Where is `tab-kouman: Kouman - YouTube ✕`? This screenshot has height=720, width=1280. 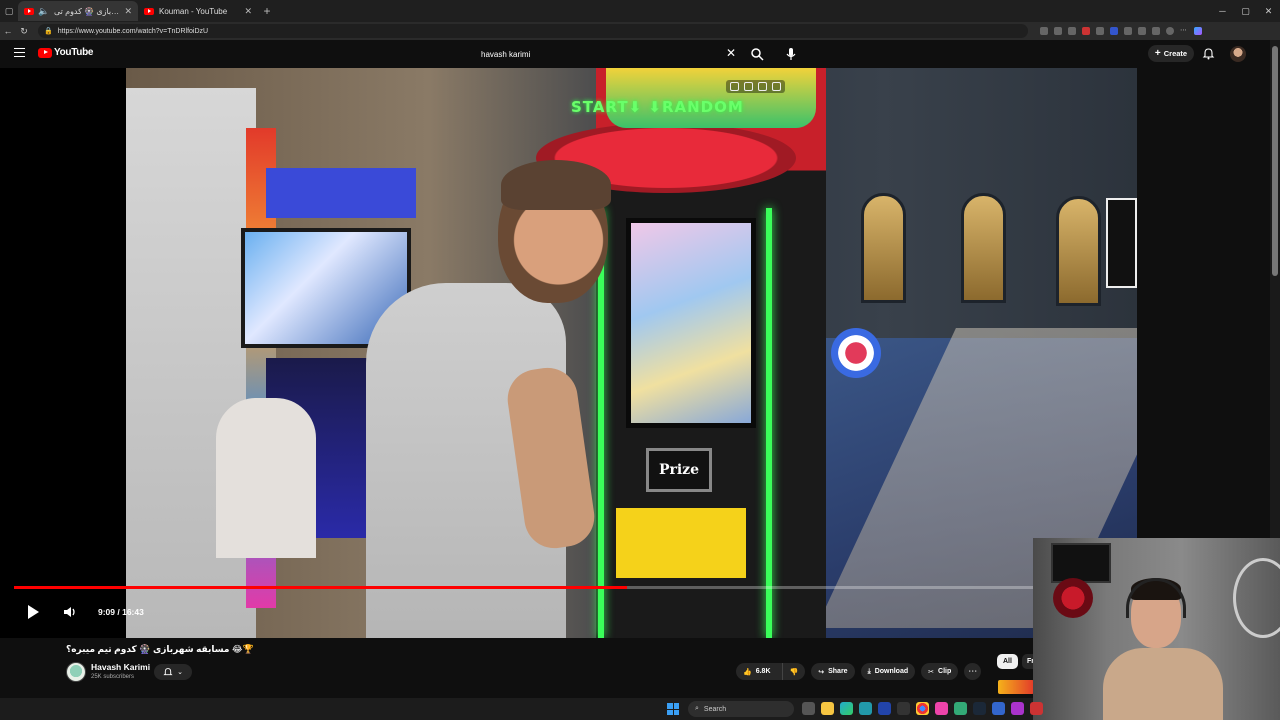
tab-kouman: Kouman - YouTube ✕ is located at coordinates (198, 11).